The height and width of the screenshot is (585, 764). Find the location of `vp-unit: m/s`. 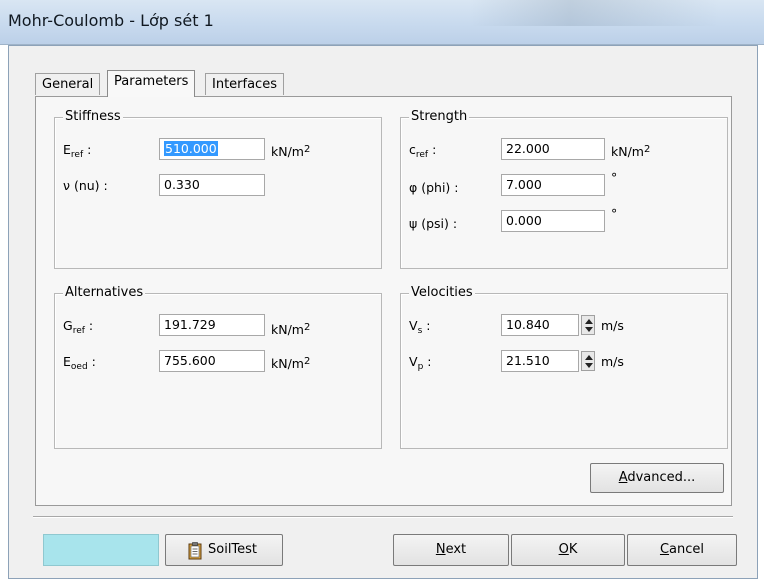

vp-unit: m/s is located at coordinates (612, 361).